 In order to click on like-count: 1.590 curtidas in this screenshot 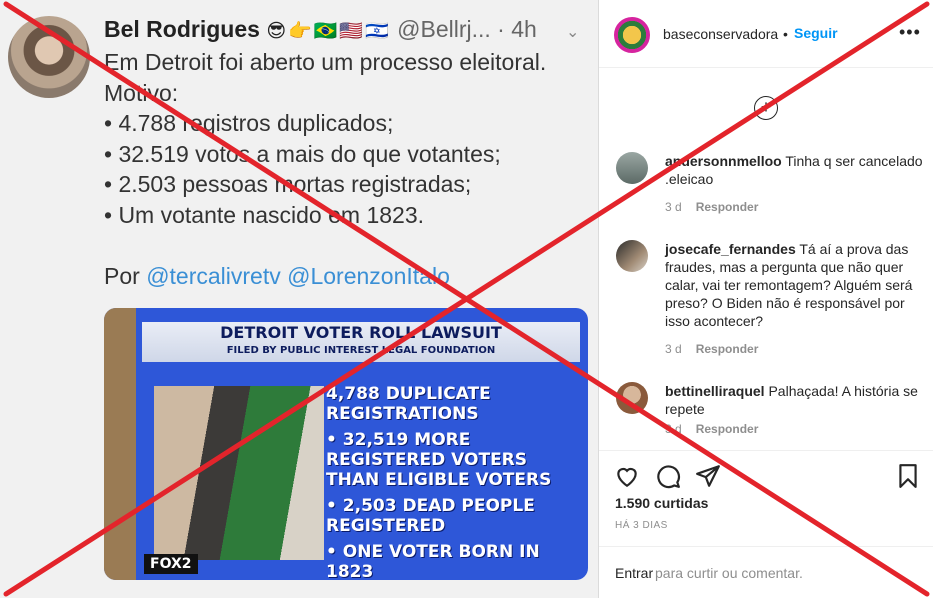, I will do `click(661, 503)`.